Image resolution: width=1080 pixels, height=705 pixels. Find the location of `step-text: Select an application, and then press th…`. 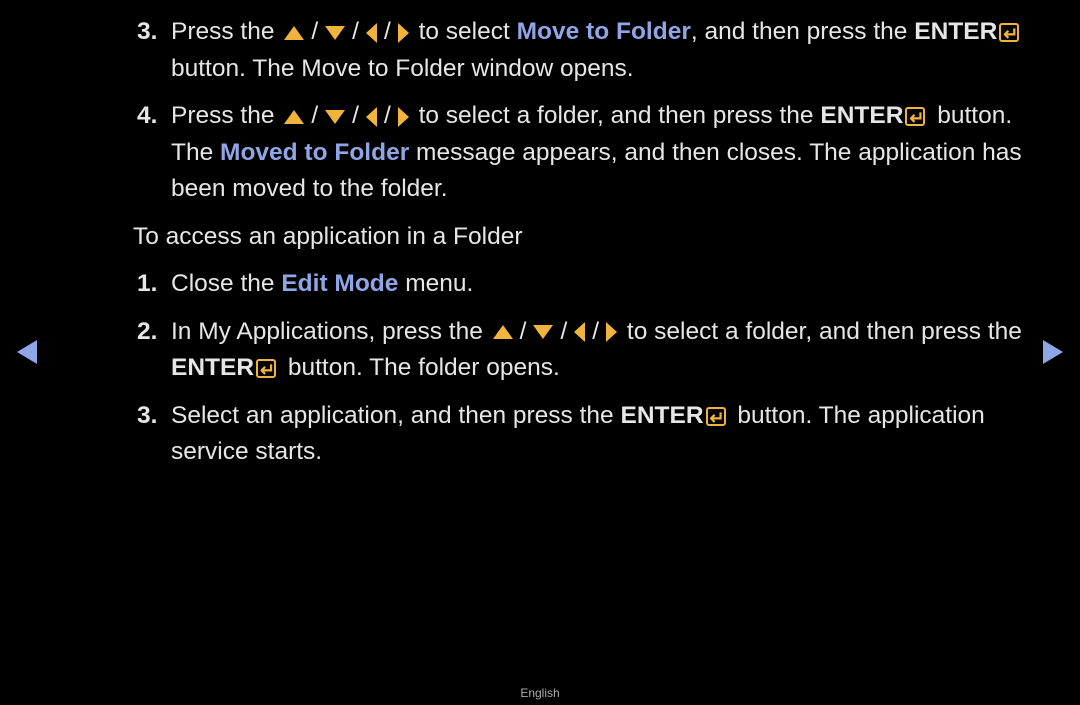

step-text: Select an application, and then press th… is located at coordinates (392, 415).